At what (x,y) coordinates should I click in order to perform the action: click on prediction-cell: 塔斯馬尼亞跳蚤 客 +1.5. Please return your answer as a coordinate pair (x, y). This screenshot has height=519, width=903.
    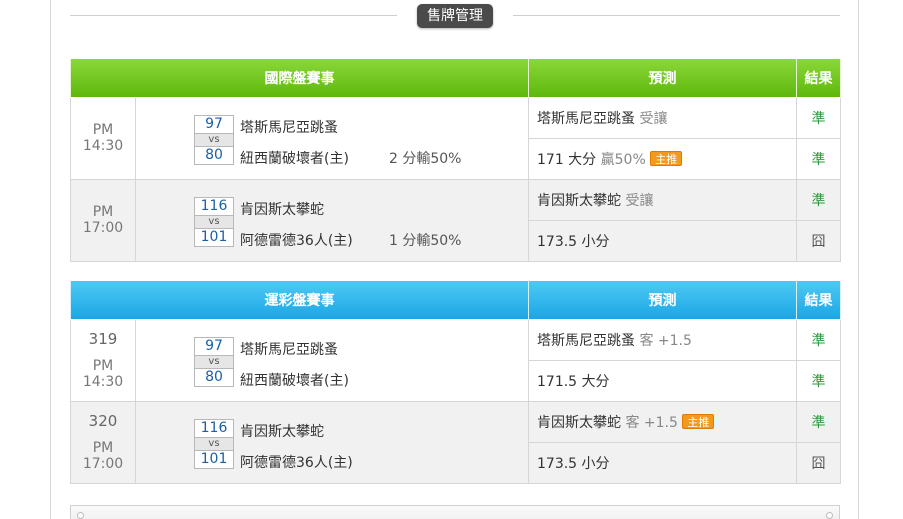
    Looking at the image, I should click on (662, 339).